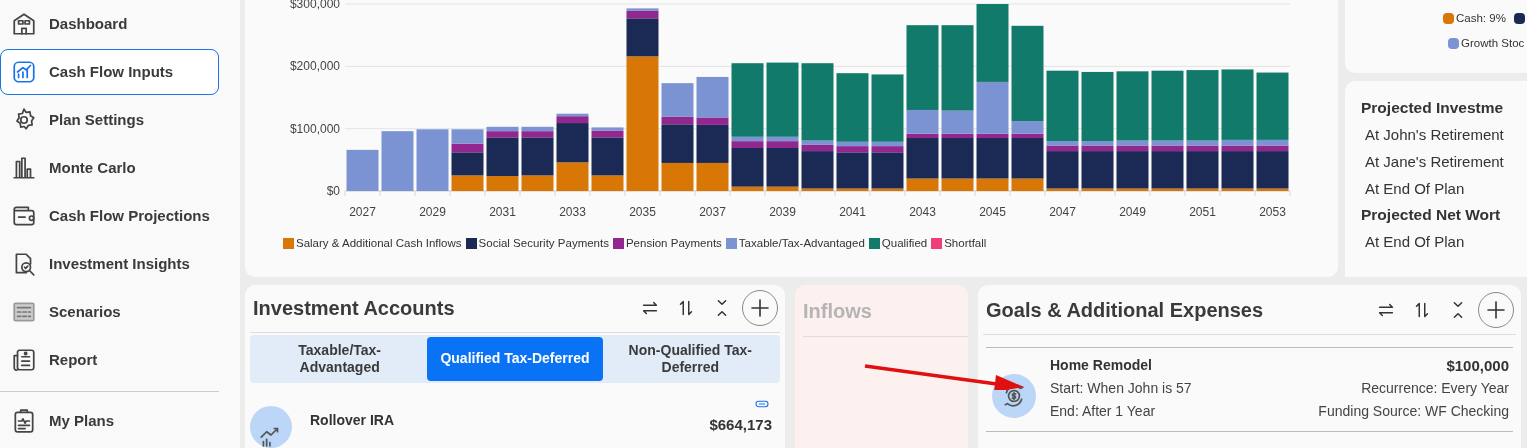 This screenshot has height=448, width=1527. What do you see at coordinates (642, 212) in the screenshot?
I see `axis-label: 2035` at bounding box center [642, 212].